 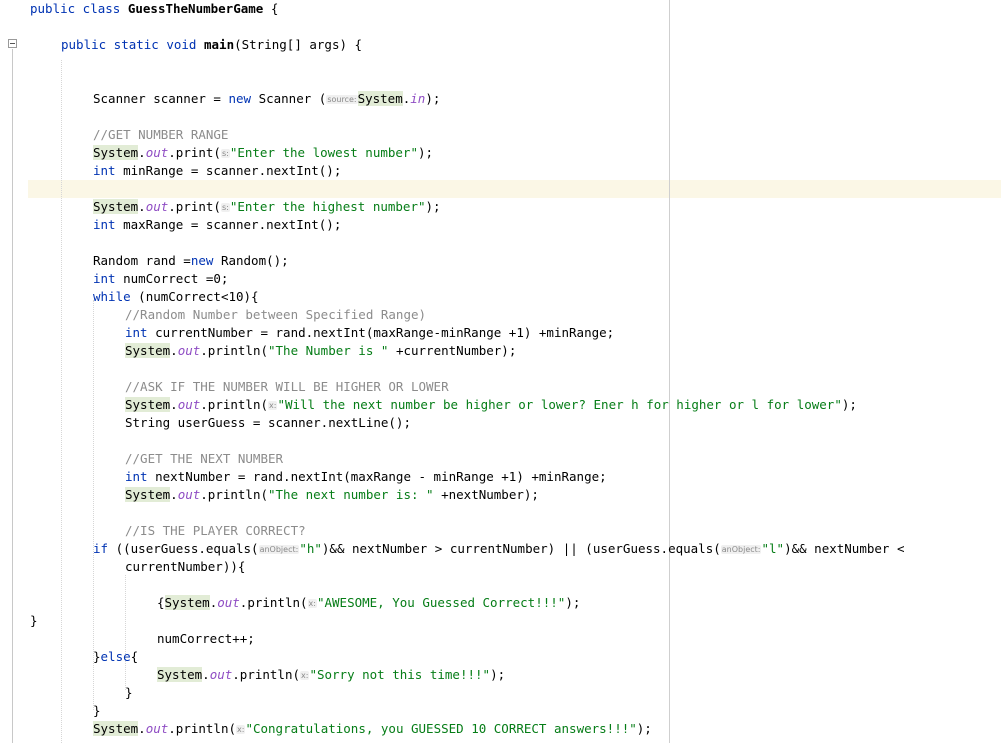 What do you see at coordinates (400, 674) in the screenshot?
I see `code-token: "Sorry not this time!!!"` at bounding box center [400, 674].